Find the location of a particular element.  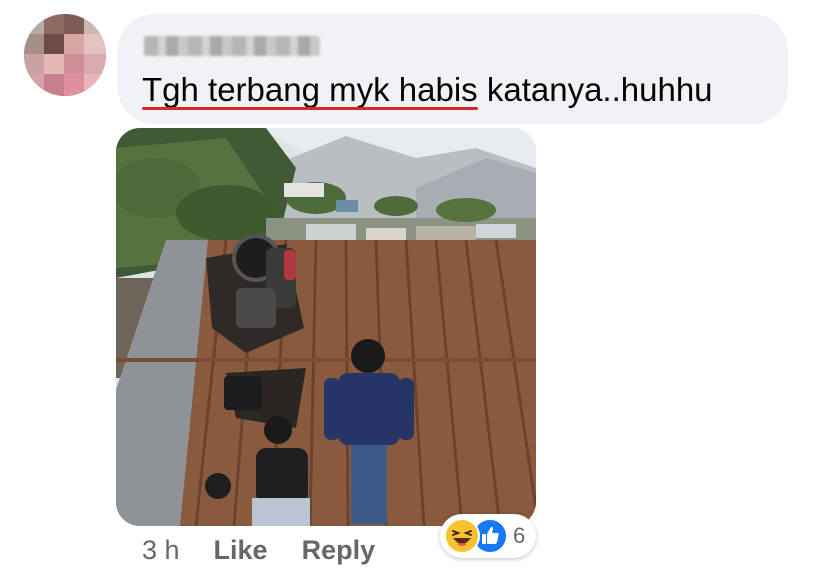

avatar is located at coordinates (65, 55).